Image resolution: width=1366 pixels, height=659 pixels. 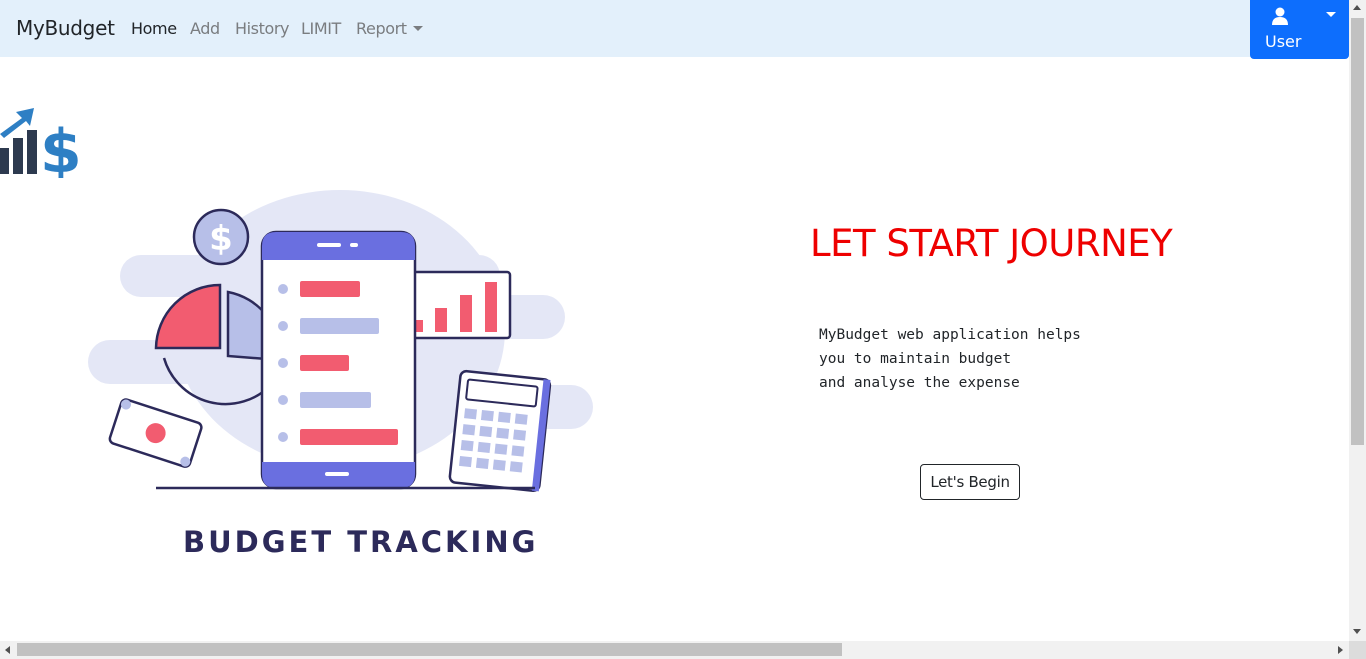 I want to click on user-menu-button: User, so click(x=1299, y=29).